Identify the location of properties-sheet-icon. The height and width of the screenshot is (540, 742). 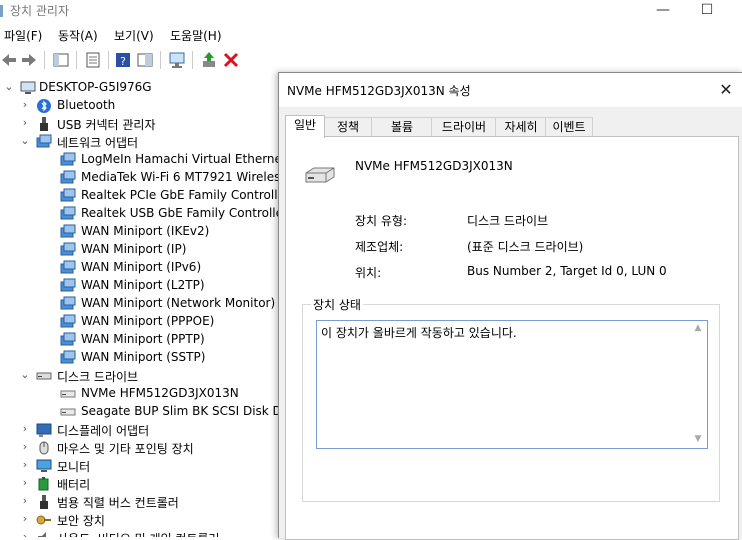
(93, 60).